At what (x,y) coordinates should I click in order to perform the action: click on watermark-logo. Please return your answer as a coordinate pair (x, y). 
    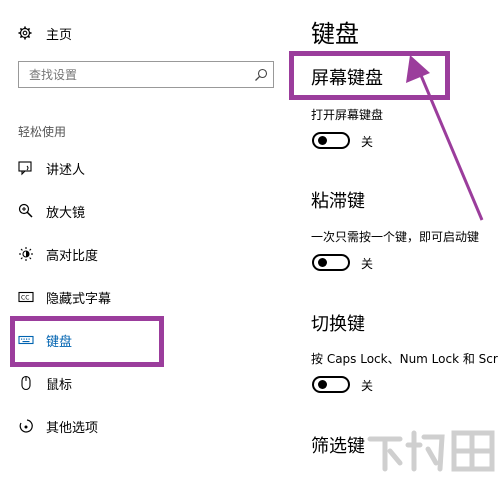
    Looking at the image, I should click on (431, 451).